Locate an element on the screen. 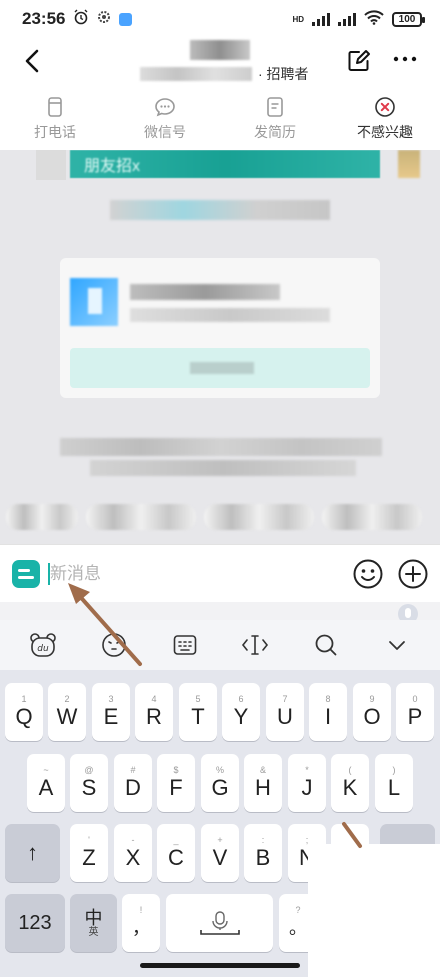  key-hint: : is located at coordinates (263, 840).